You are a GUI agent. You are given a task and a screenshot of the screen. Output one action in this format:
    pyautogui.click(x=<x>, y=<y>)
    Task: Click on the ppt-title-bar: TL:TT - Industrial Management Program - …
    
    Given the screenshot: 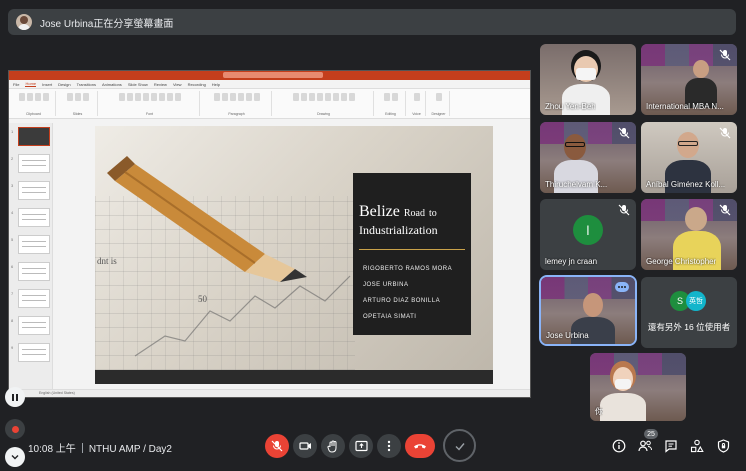 What is the action you would take?
    pyautogui.click(x=269, y=75)
    